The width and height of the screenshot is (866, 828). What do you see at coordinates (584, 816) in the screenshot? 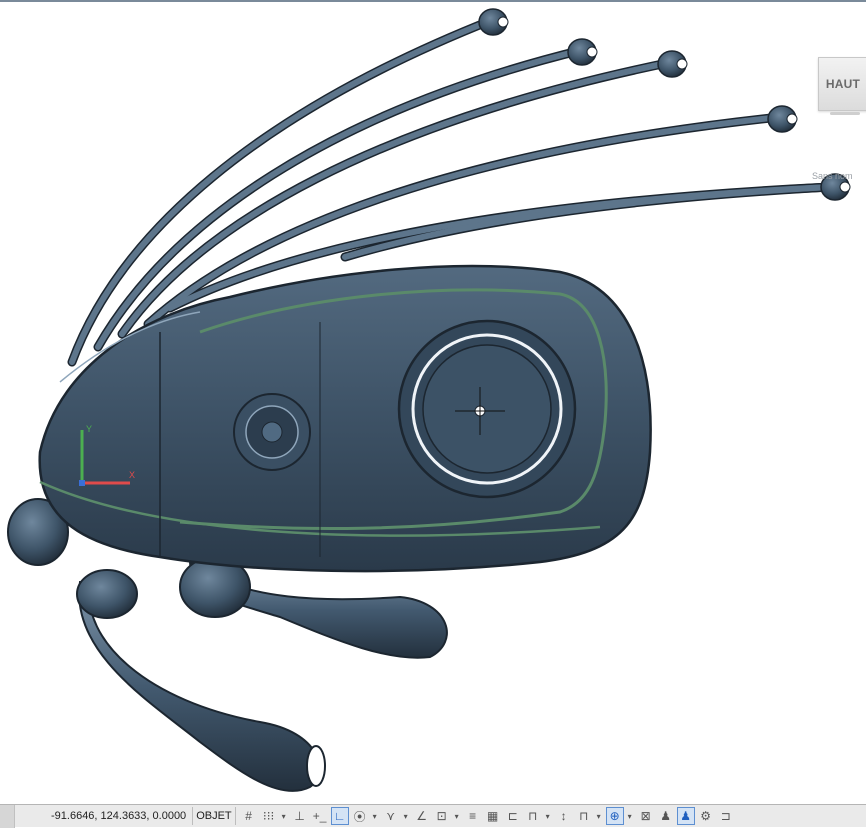
I see `selection-filter-icon: ⊓` at bounding box center [584, 816].